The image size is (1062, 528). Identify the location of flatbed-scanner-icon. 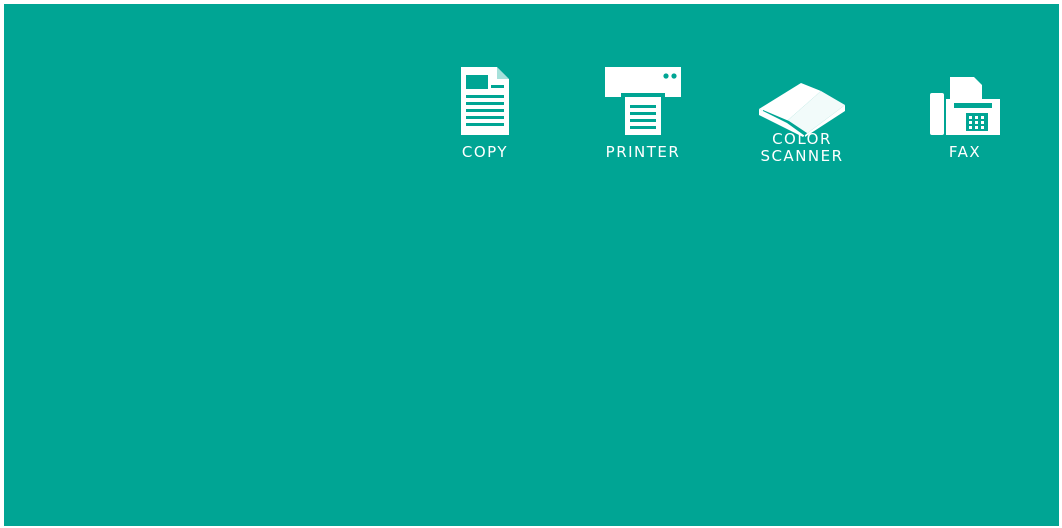
(802, 99).